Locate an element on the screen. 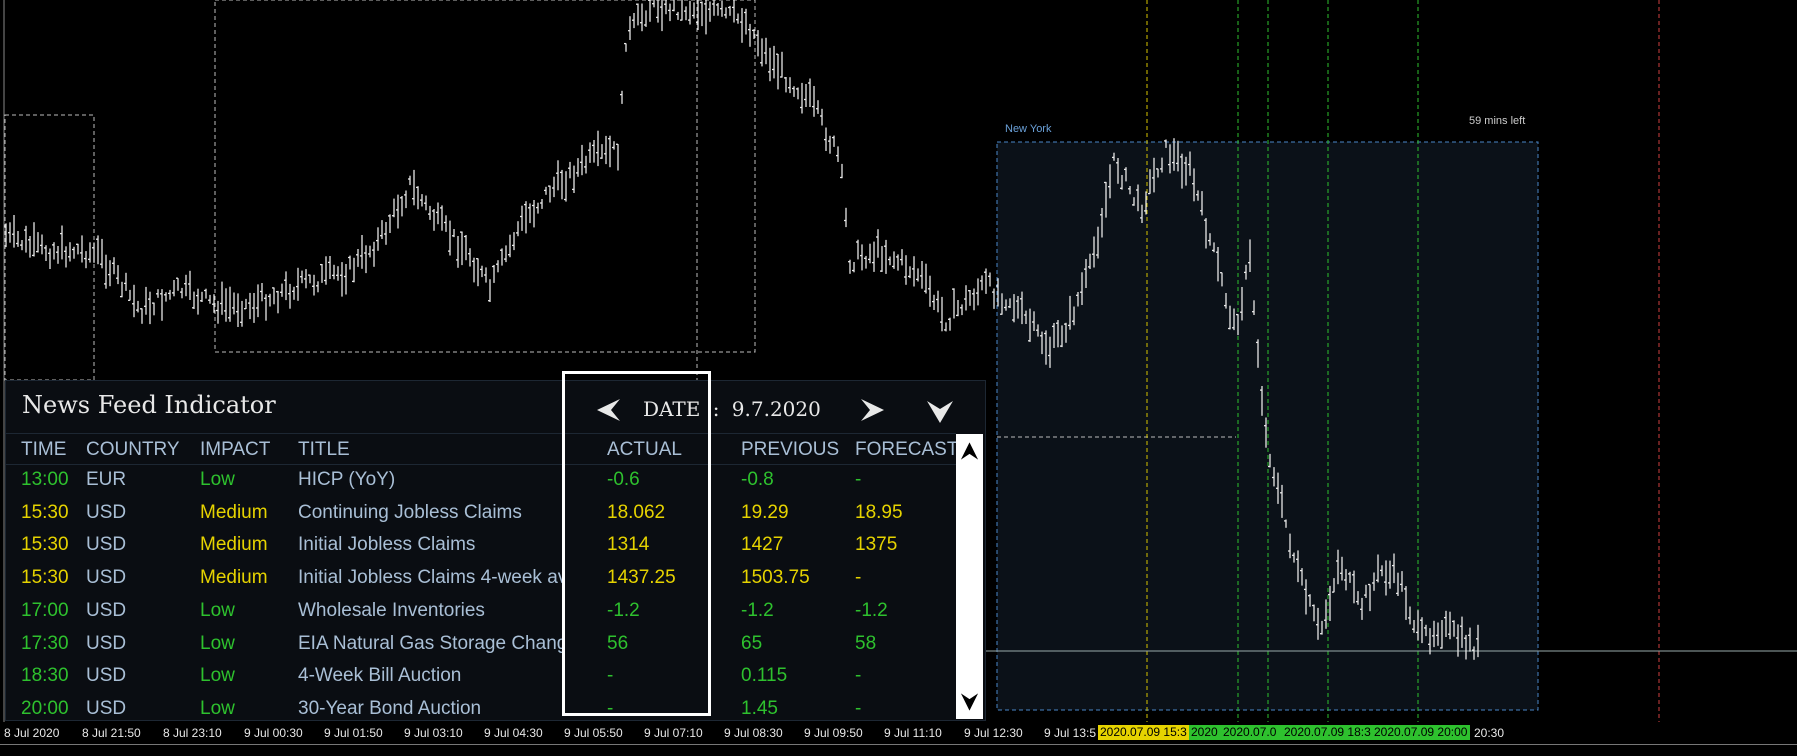 The width and height of the screenshot is (1797, 756). news-time: 13:00 is located at coordinates (45, 479).